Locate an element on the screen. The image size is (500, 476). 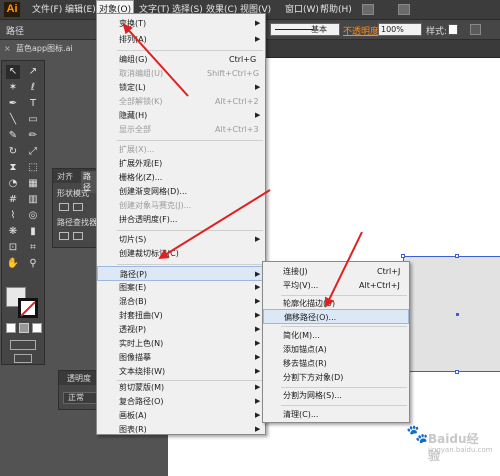
document-setup-icon is located at coordinates (475, 29).